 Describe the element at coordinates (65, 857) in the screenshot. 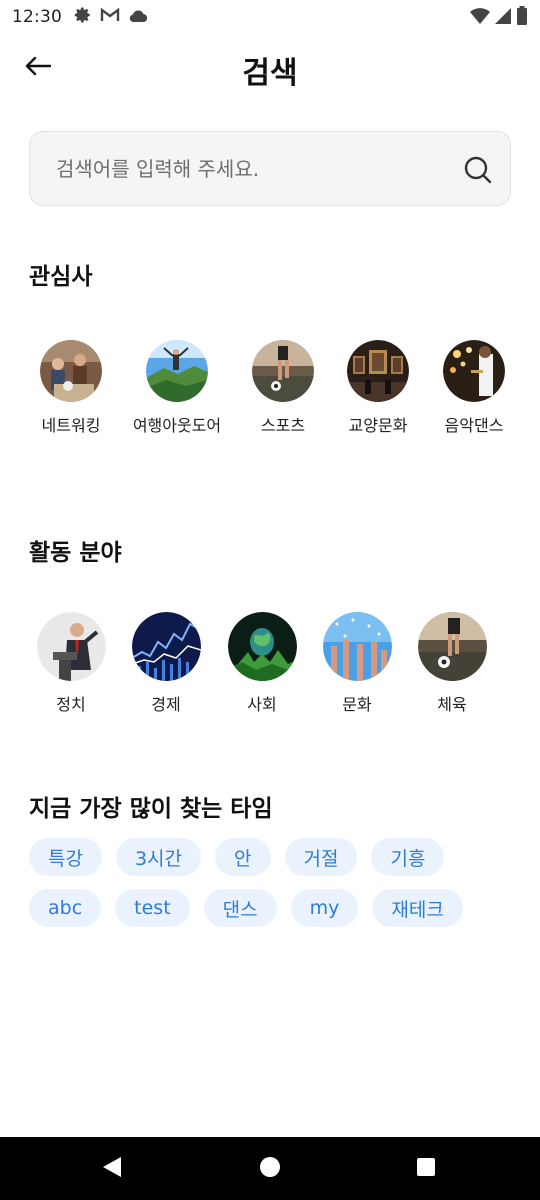

I see `tag-chip: 특강` at that location.